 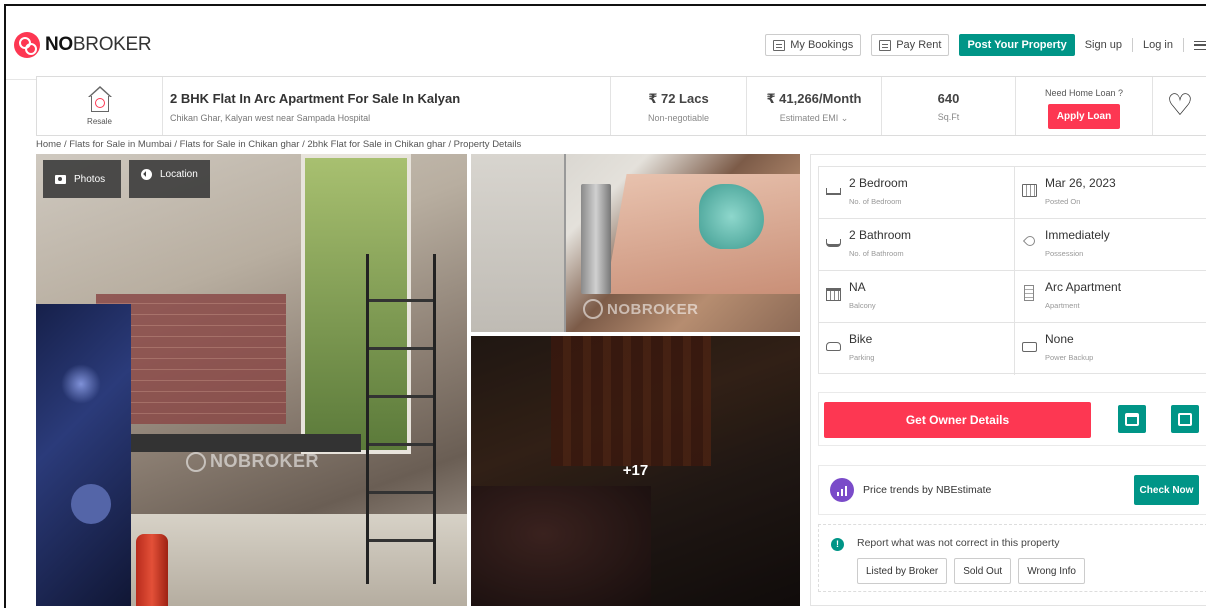 I want to click on post-property-label: Post Your Property, so click(x=1017, y=45).